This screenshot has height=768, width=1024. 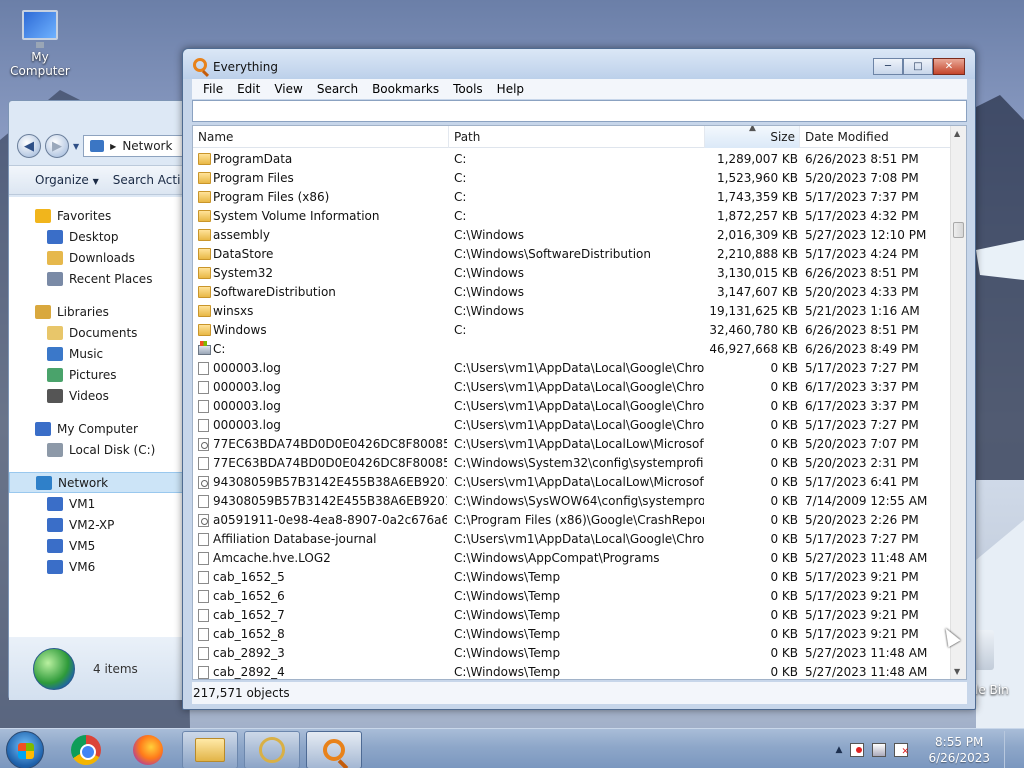 What do you see at coordinates (43, 215) in the screenshot?
I see `star-icon` at bounding box center [43, 215].